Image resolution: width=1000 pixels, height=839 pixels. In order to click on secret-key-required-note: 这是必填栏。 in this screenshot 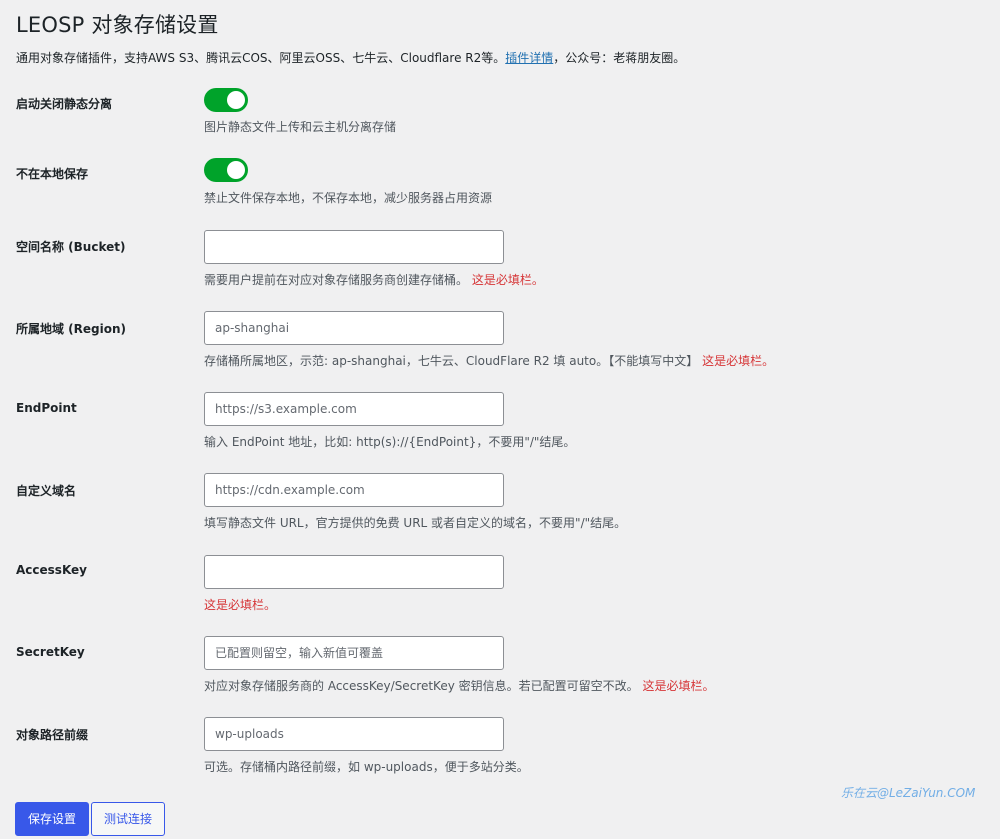, I will do `click(678, 686)`.